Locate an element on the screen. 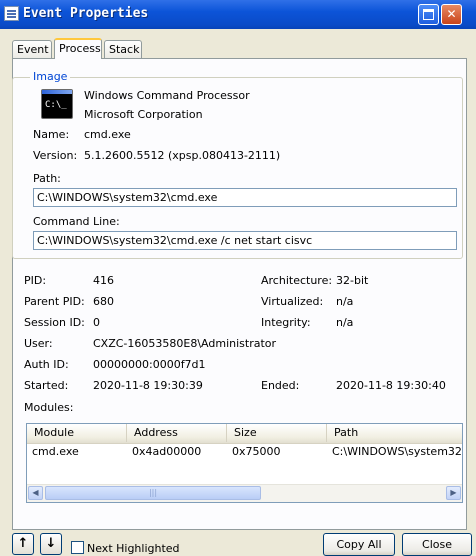 This screenshot has height=556, width=476. parent-pid-label: Parent PID: is located at coordinates (54, 301).